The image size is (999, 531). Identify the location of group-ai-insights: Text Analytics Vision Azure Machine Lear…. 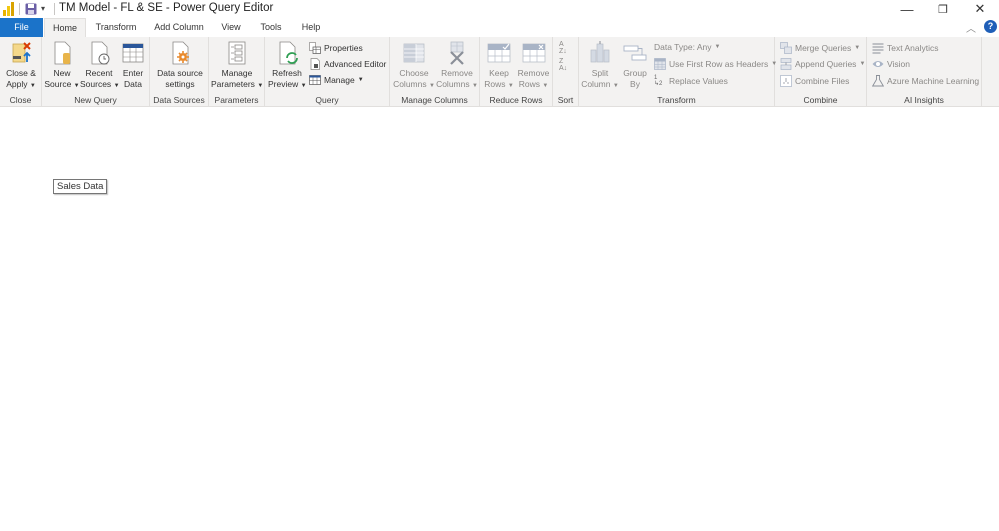
(924, 72).